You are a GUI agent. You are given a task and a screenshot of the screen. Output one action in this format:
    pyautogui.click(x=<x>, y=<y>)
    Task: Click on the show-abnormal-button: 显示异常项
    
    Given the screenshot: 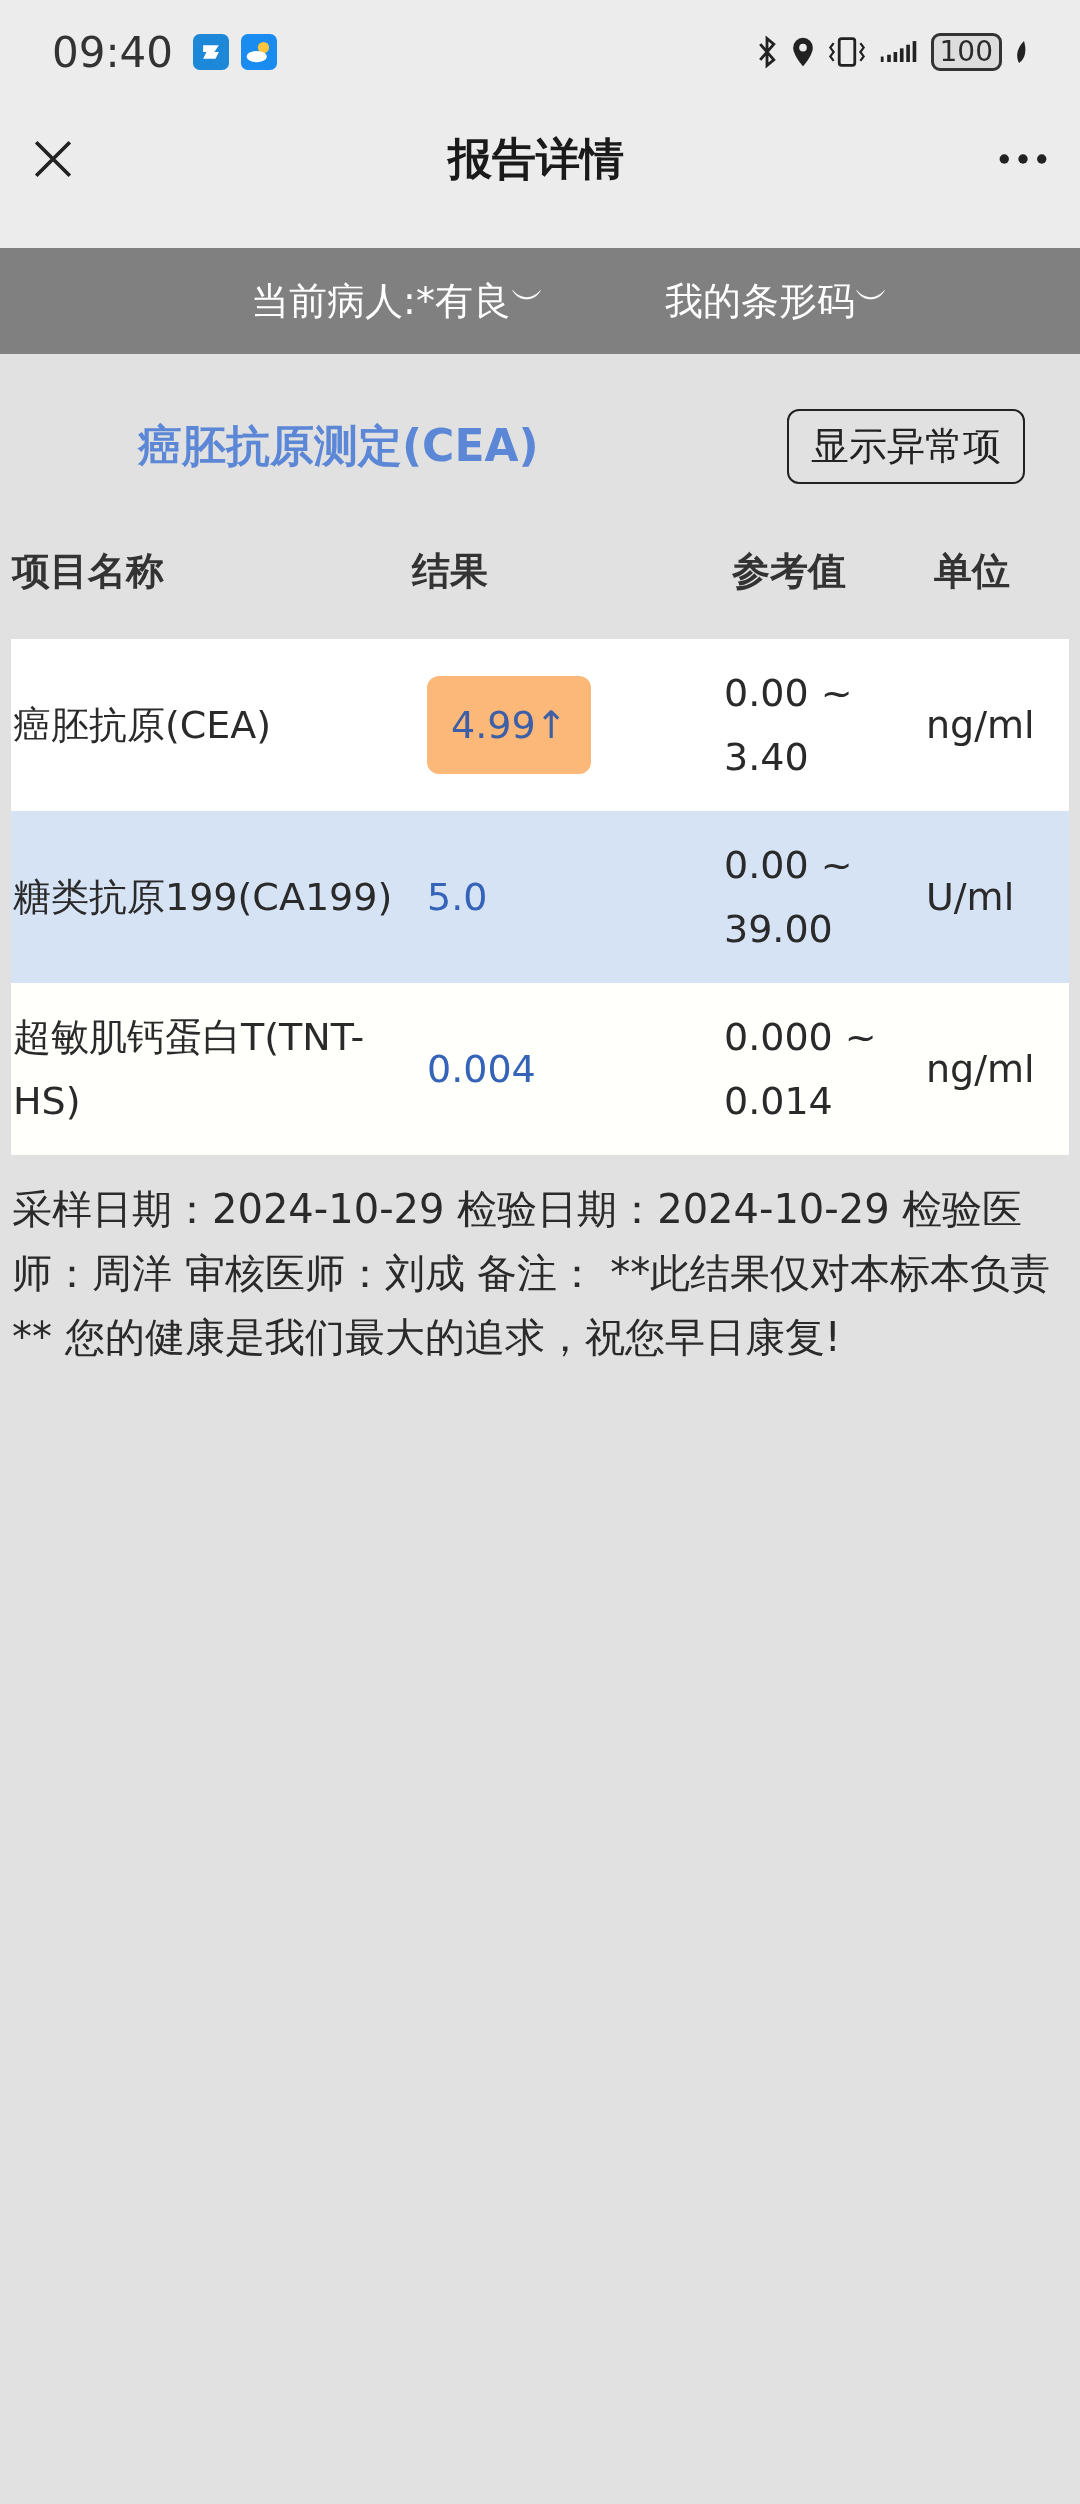 What is the action you would take?
    pyautogui.click(x=906, y=446)
    